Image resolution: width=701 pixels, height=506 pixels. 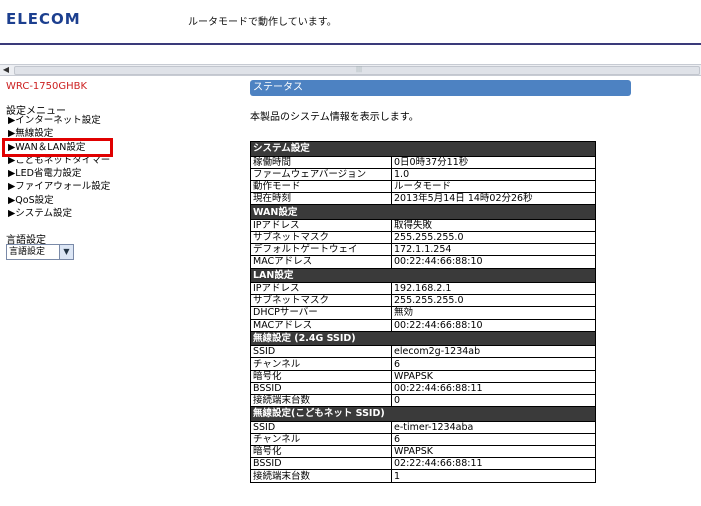 I want to click on table-row: 接続端末台数 0, so click(x=423, y=400).